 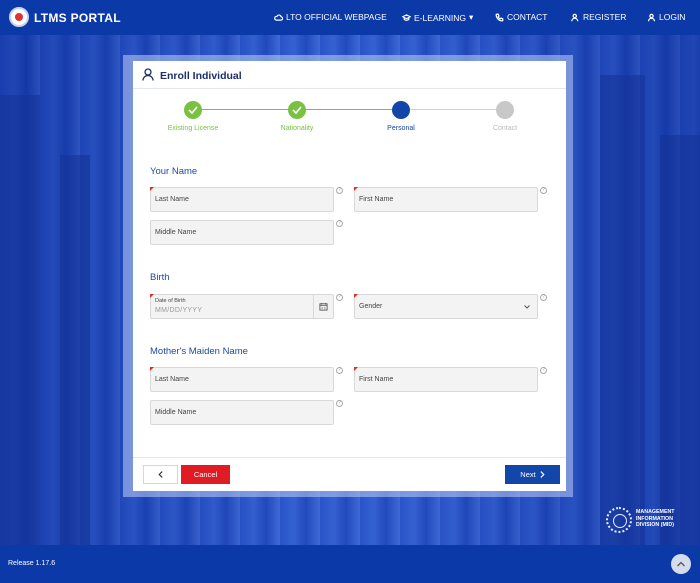 I want to click on step-nationality, so click(x=297, y=110).